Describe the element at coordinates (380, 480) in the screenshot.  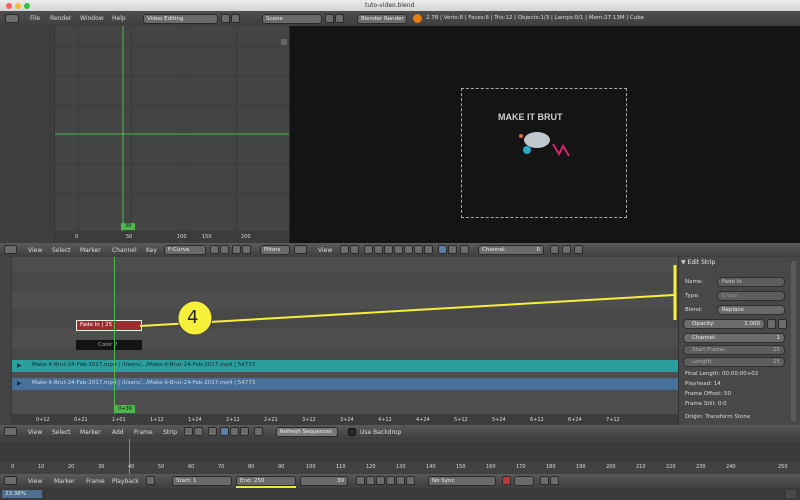
I see `play-reverse-icon` at that location.